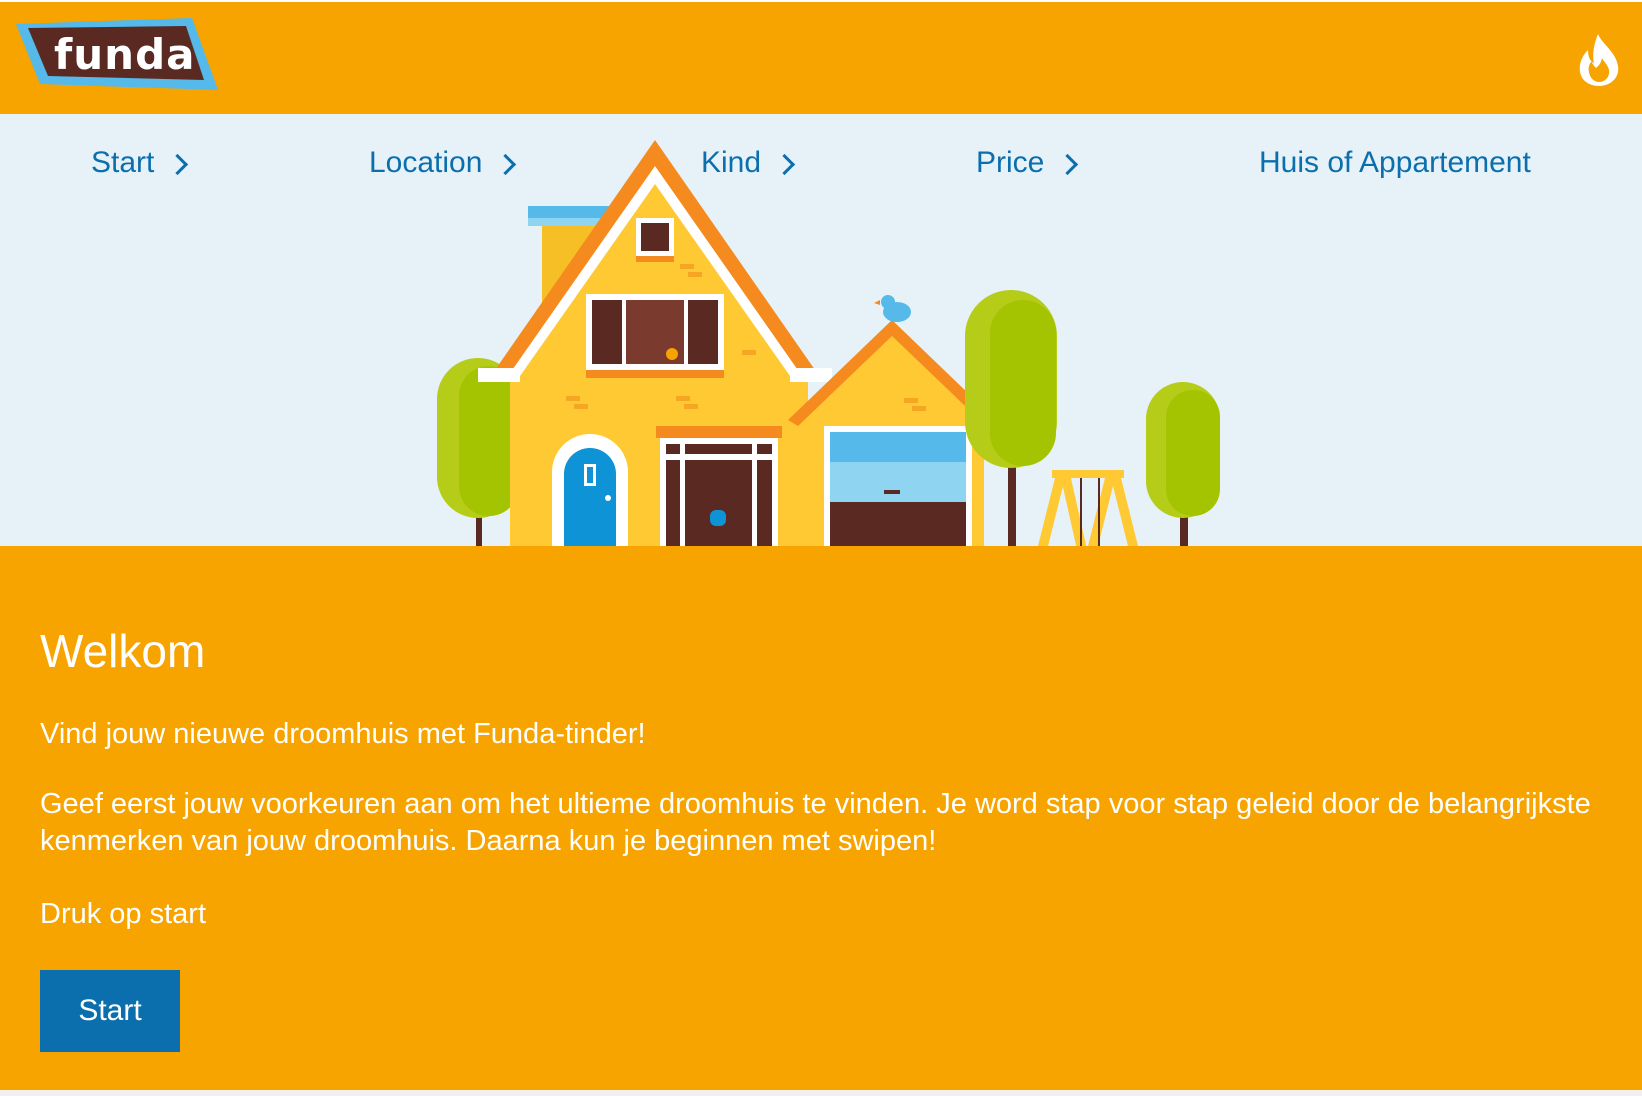  I want to click on step-huis-of-appartement-label: Huis of Appartement, so click(1395, 162).